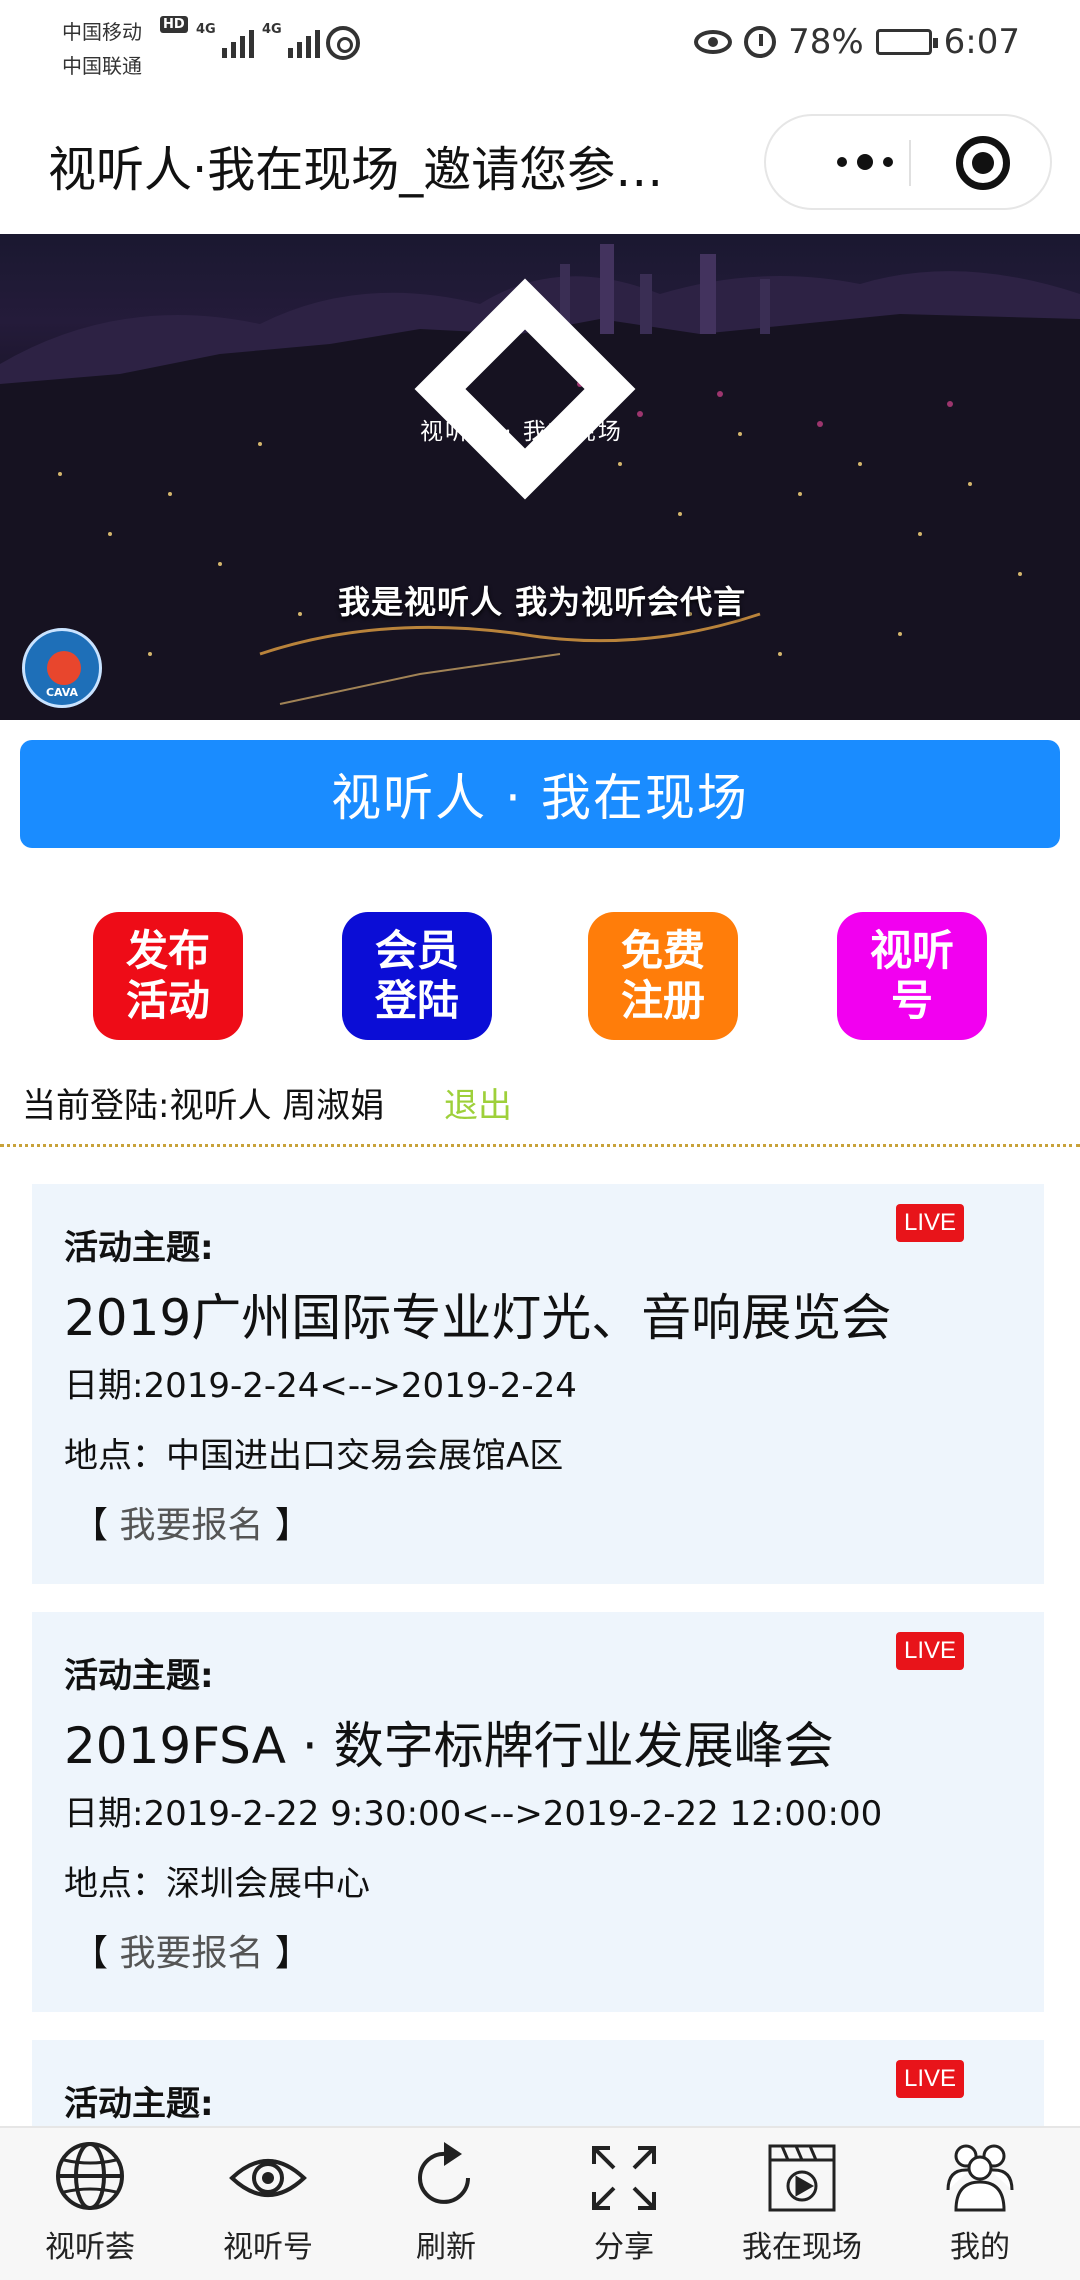 This screenshot has width=1080, height=2280. I want to click on carrier-2: 中国联通, so click(102, 66).